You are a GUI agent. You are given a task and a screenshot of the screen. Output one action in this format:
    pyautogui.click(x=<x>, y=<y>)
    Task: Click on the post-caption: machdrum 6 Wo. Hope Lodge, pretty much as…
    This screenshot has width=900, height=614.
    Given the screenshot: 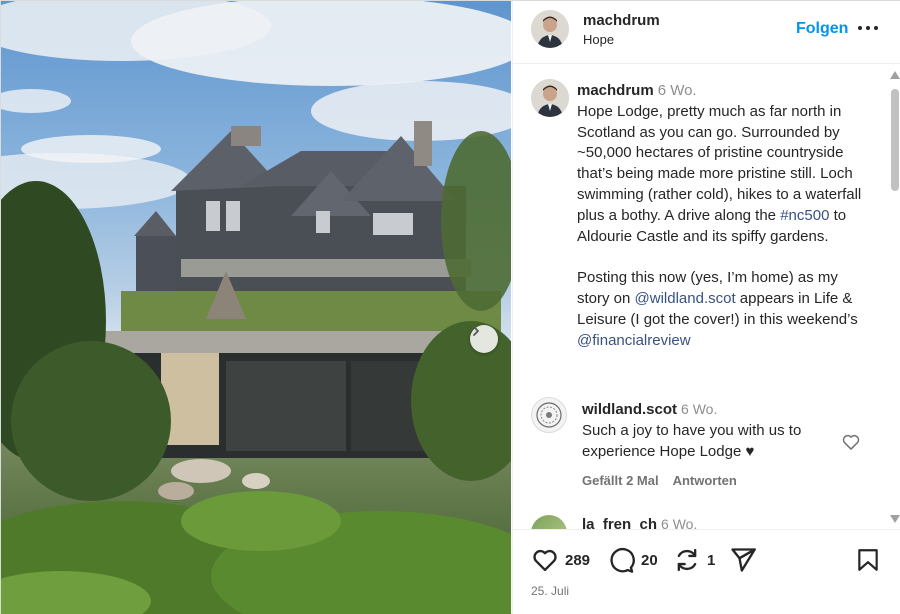 What is the action you would take?
    pyautogui.click(x=722, y=216)
    